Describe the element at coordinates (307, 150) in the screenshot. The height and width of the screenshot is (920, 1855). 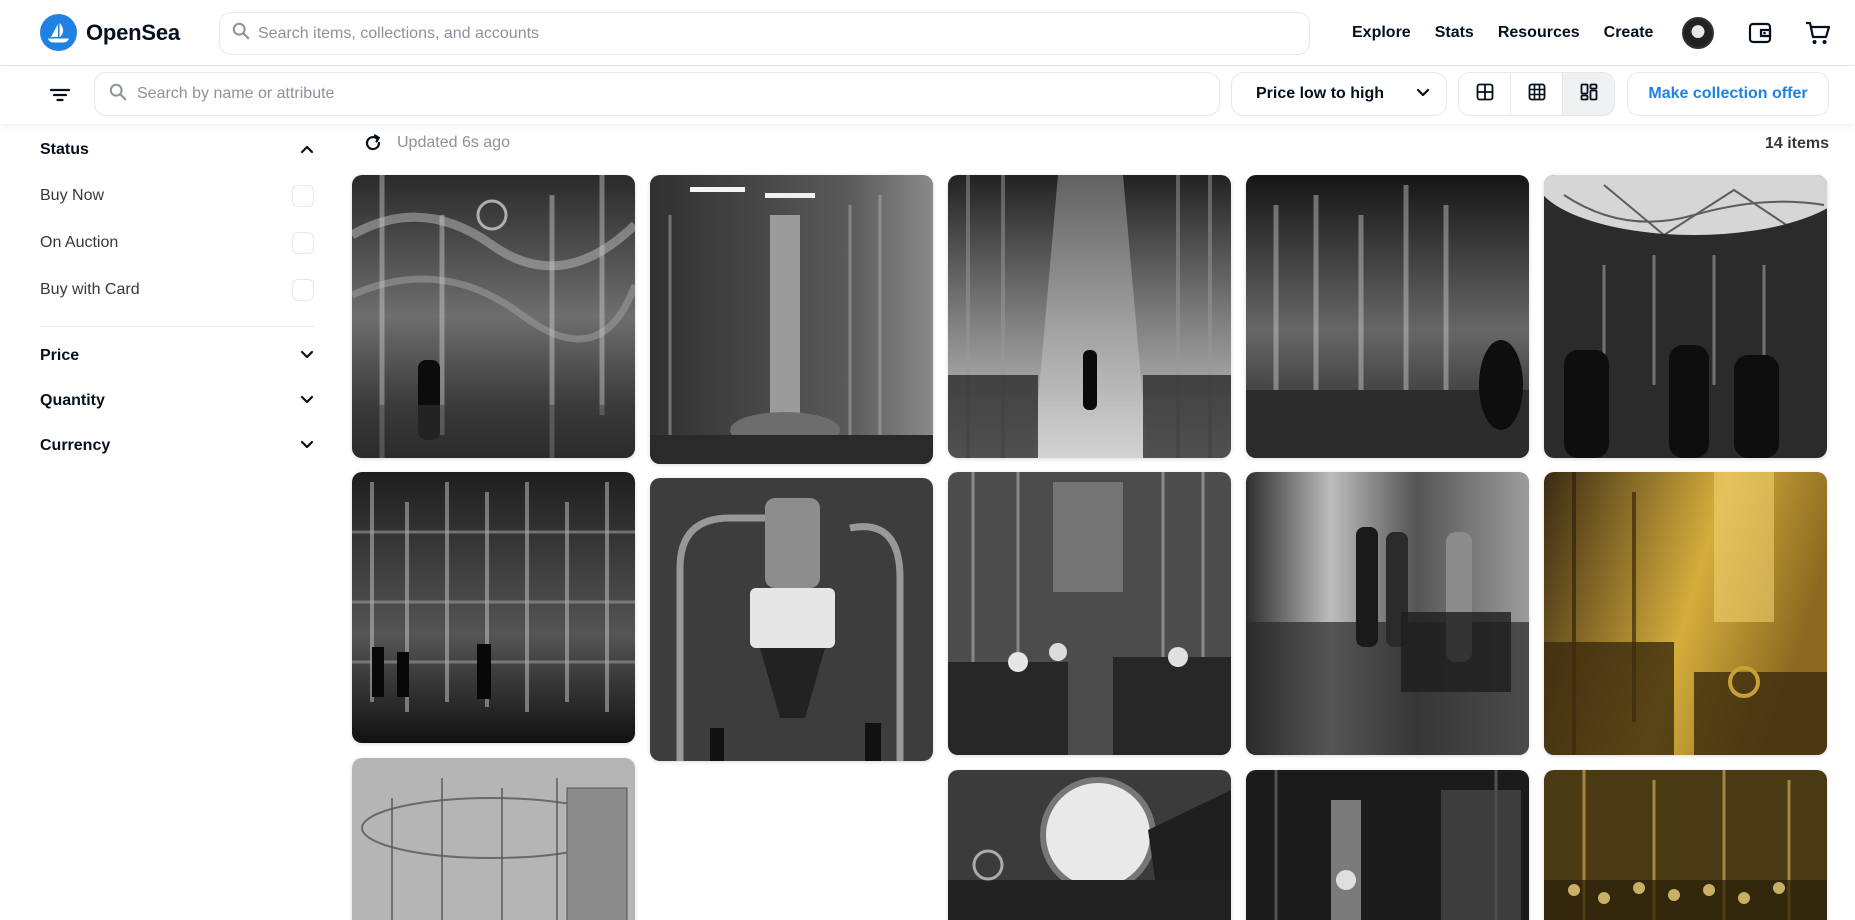
I see `chevron-up-icon` at that location.